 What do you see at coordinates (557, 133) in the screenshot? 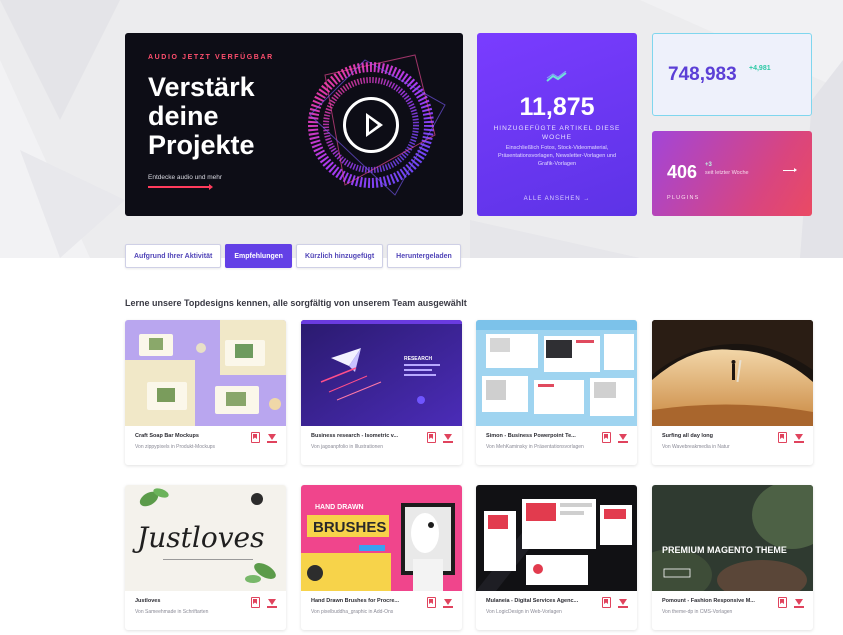
I see `weekly-added-caption: HINZUGEFÜGTE ARTIKEL DIESE WOCHE` at bounding box center [557, 133].